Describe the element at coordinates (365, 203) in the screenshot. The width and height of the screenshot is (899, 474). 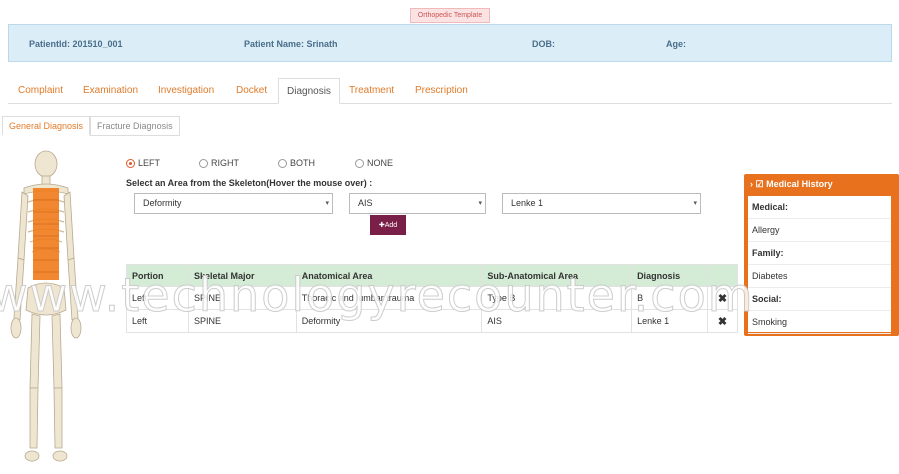
I see `sub-anatomical-value: AIS` at that location.